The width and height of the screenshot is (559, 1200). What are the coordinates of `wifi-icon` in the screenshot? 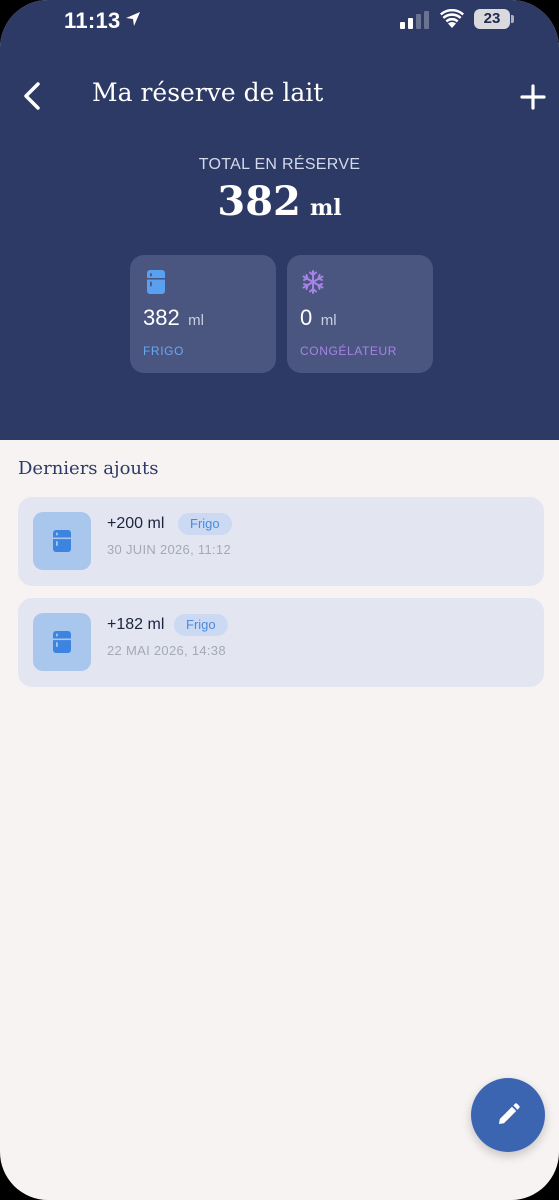 It's located at (452, 18).